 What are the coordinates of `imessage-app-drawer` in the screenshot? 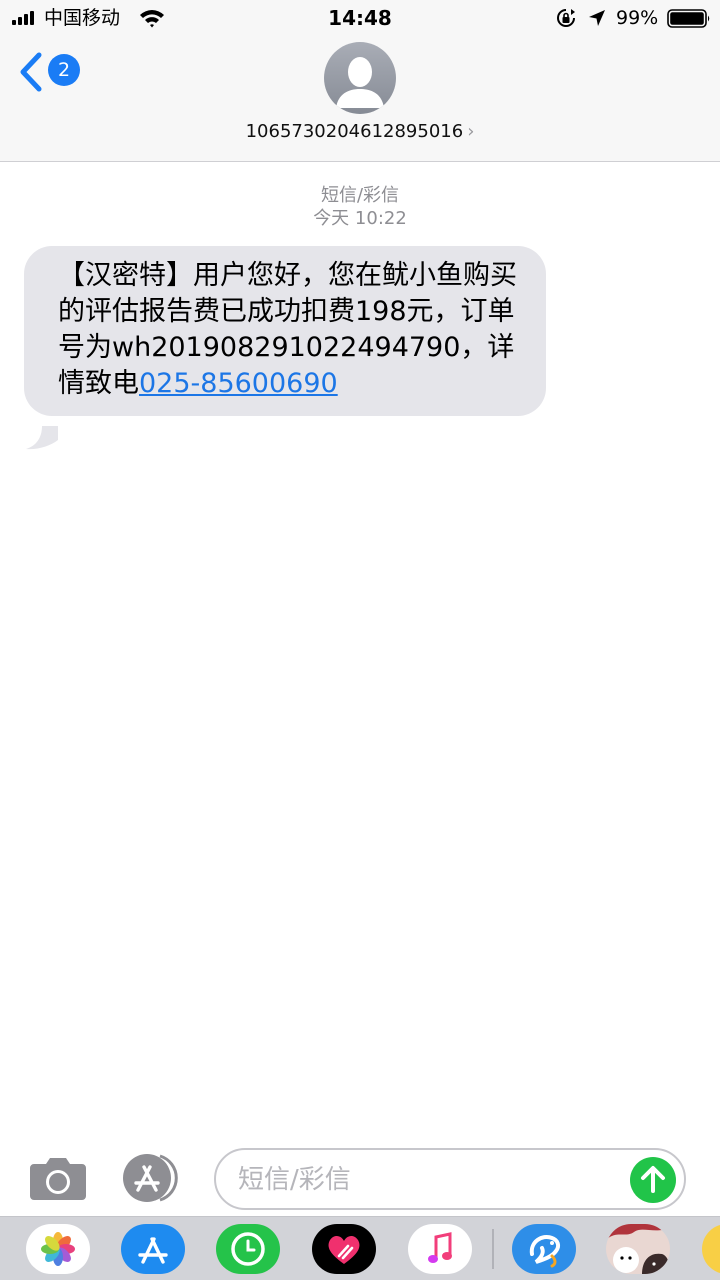 It's located at (360, 1248).